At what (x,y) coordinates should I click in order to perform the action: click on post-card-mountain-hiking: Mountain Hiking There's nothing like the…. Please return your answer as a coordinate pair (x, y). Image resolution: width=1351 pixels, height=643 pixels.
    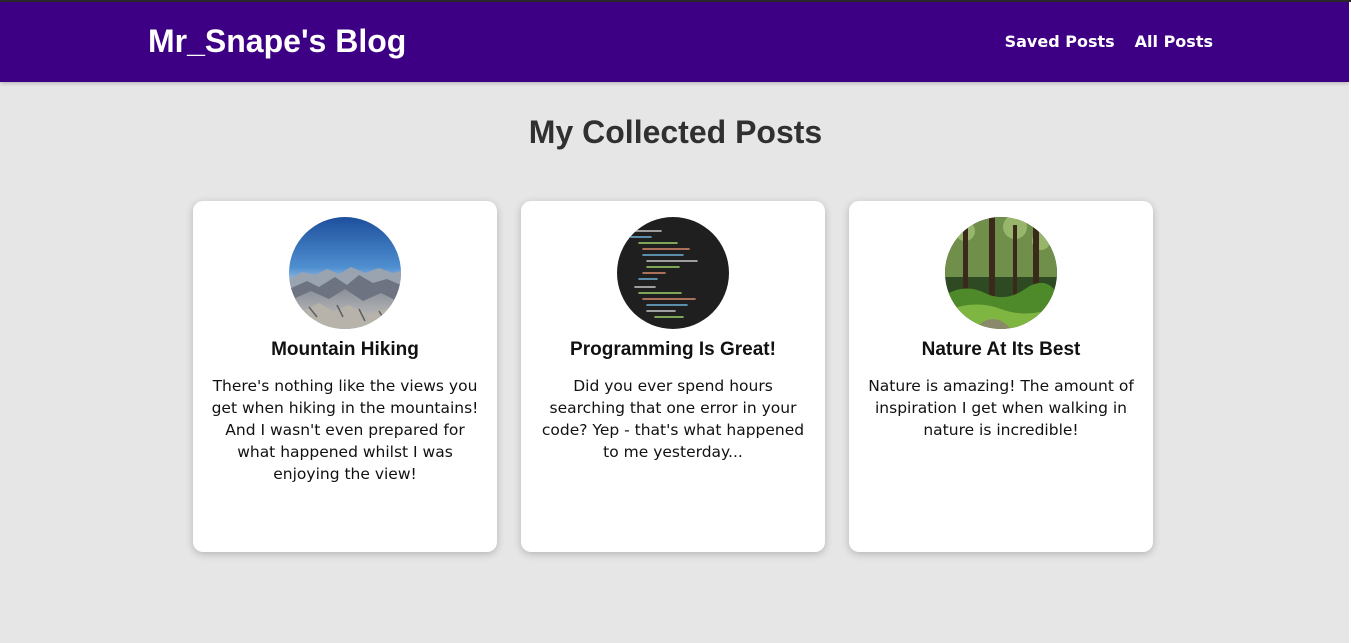
    Looking at the image, I should click on (345, 376).